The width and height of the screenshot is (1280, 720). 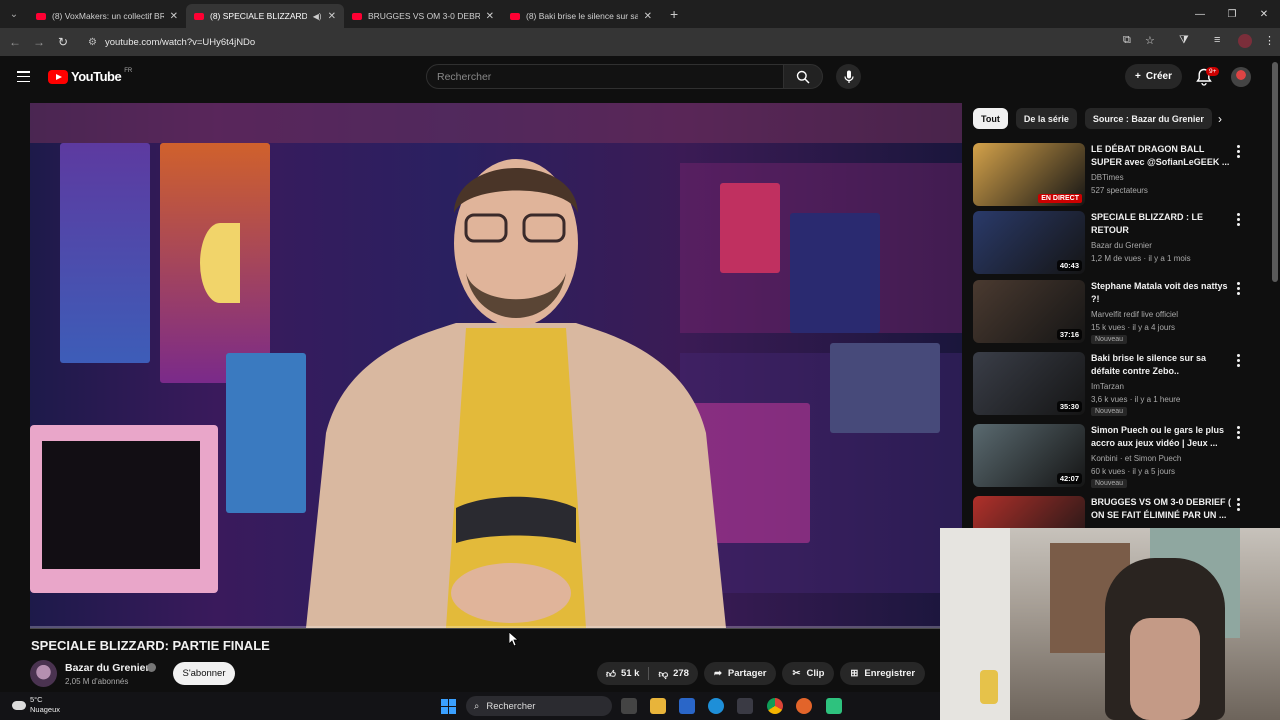 I want to click on recommendation-channel: Bazar du Grenier, so click(x=1121, y=245).